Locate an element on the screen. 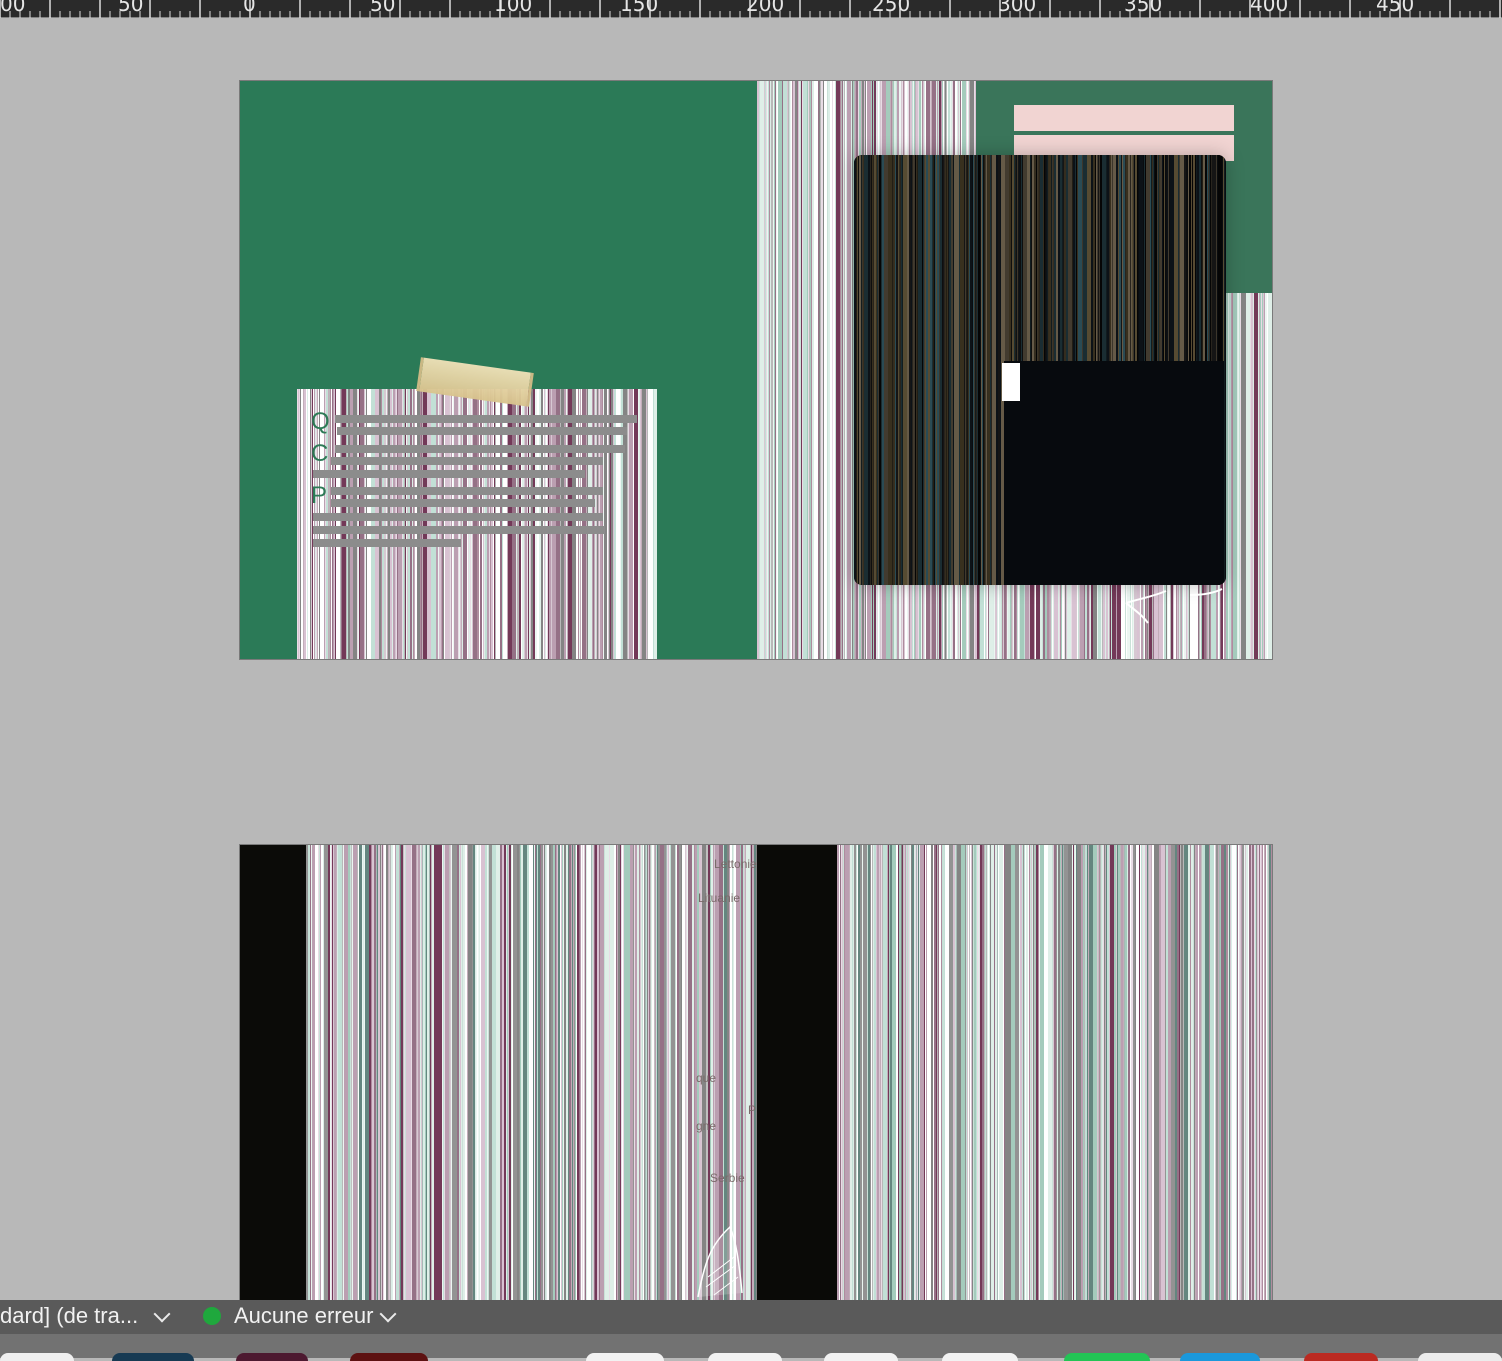 This screenshot has width=1502, height=1361. note-letter: C is located at coordinates (320, 453).